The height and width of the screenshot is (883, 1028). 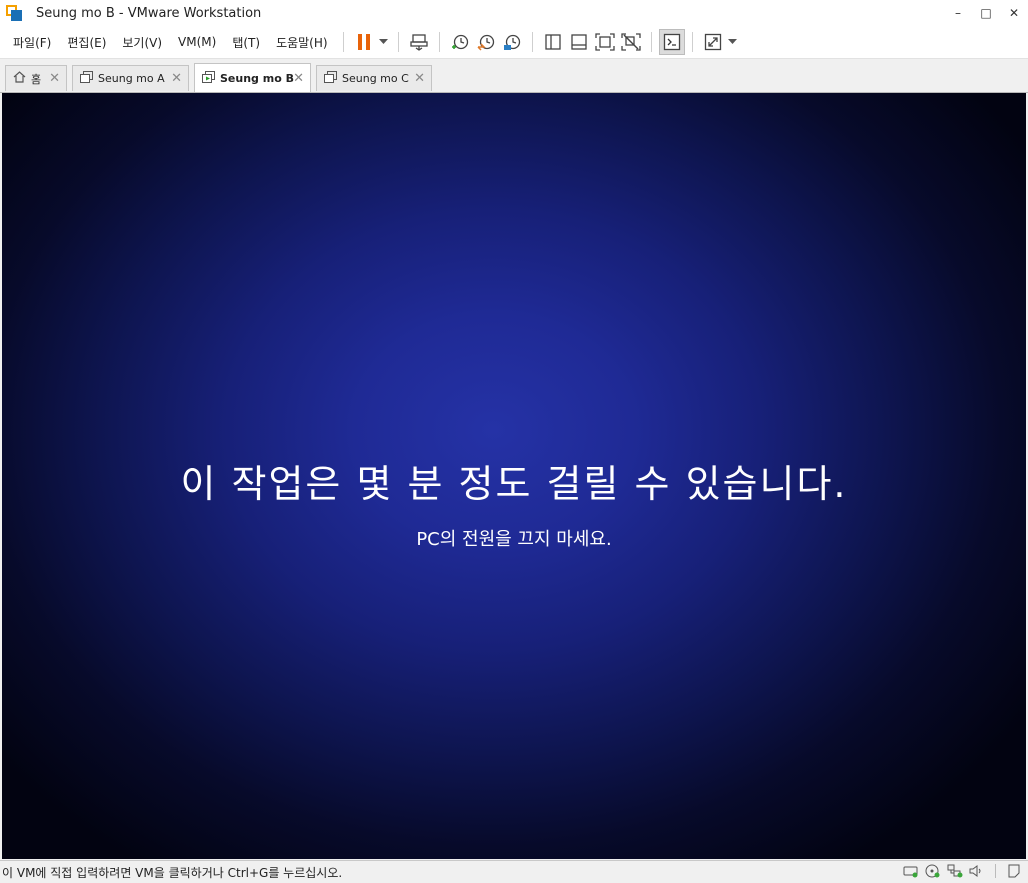 I want to click on pause-button, so click(x=364, y=42).